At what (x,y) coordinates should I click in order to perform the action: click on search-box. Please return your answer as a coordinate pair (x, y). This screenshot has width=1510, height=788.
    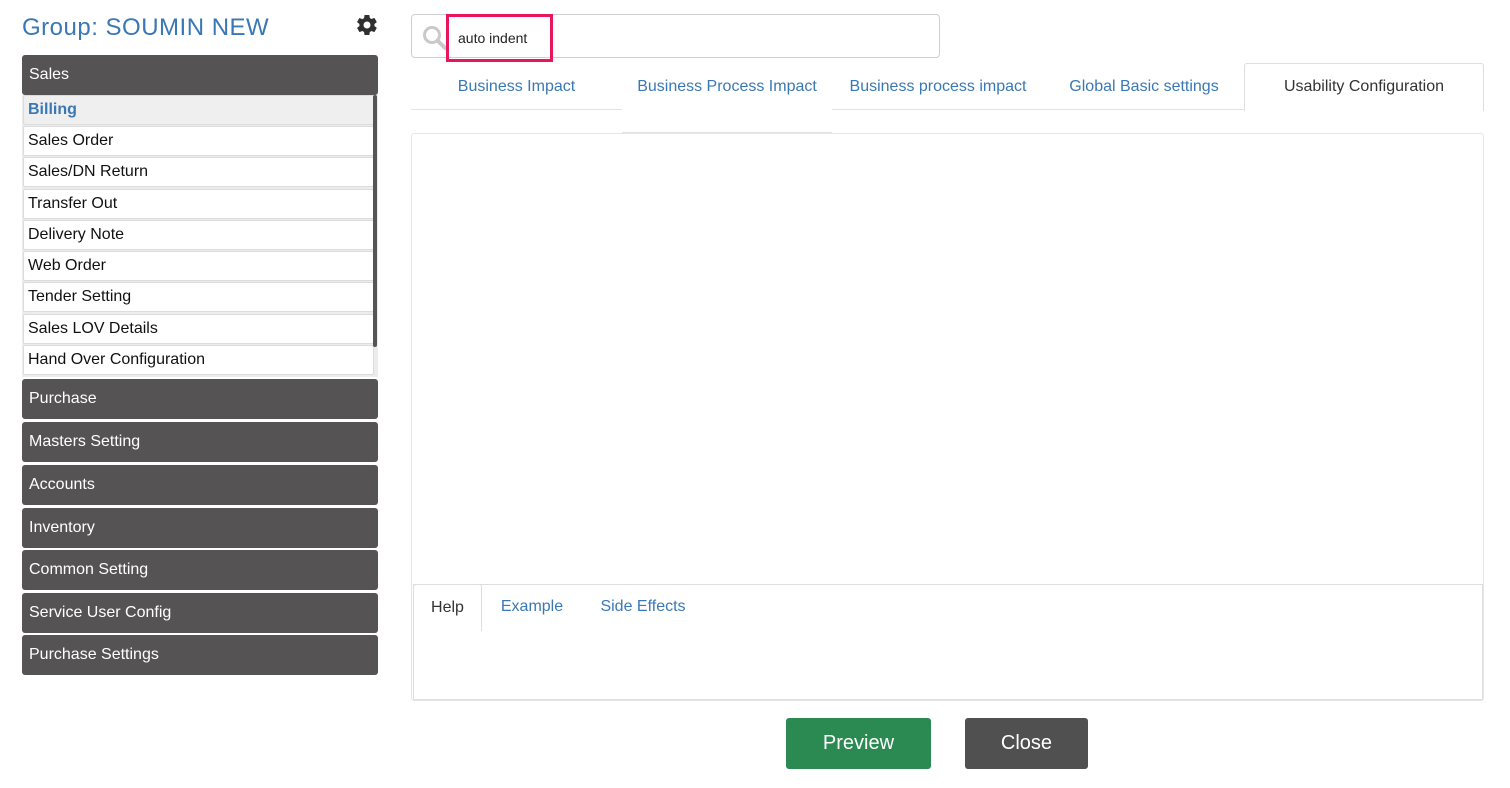
    Looking at the image, I should click on (675, 36).